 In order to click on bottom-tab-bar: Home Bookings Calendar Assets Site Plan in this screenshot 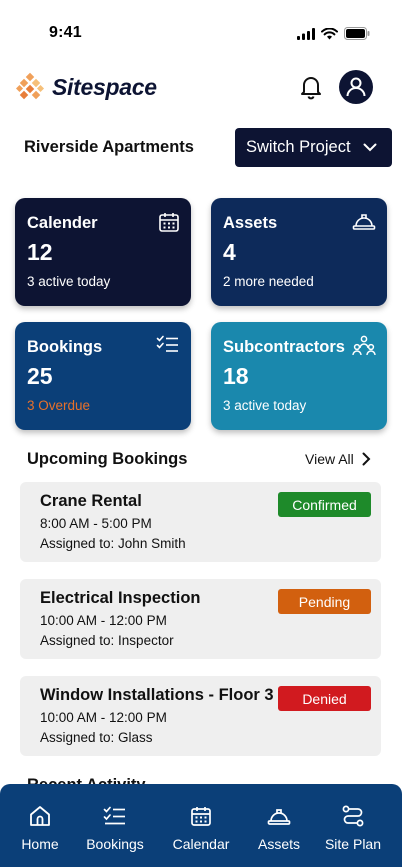, I will do `click(201, 825)`.